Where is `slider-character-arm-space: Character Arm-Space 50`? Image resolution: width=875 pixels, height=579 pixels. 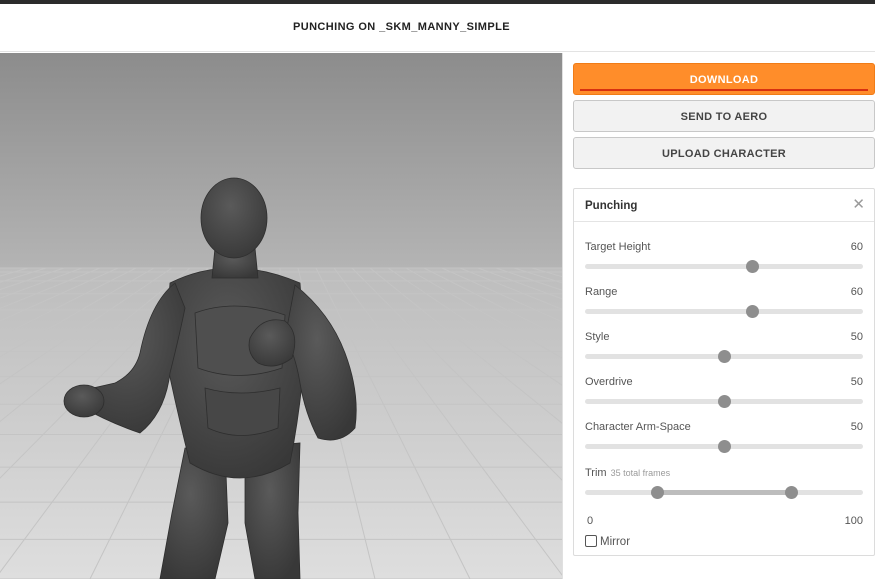
slider-character-arm-space: Character Arm-Space 50 is located at coordinates (724, 441).